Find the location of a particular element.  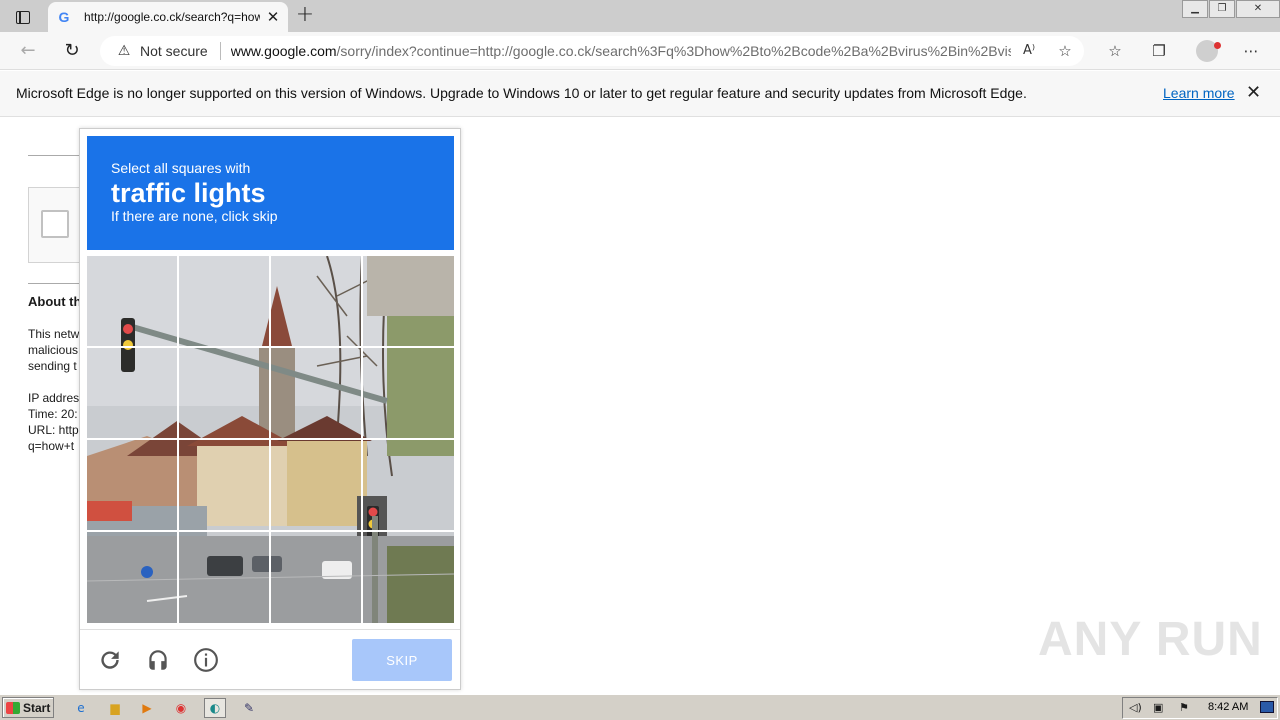

restore-button: ❐ is located at coordinates (1222, 9).